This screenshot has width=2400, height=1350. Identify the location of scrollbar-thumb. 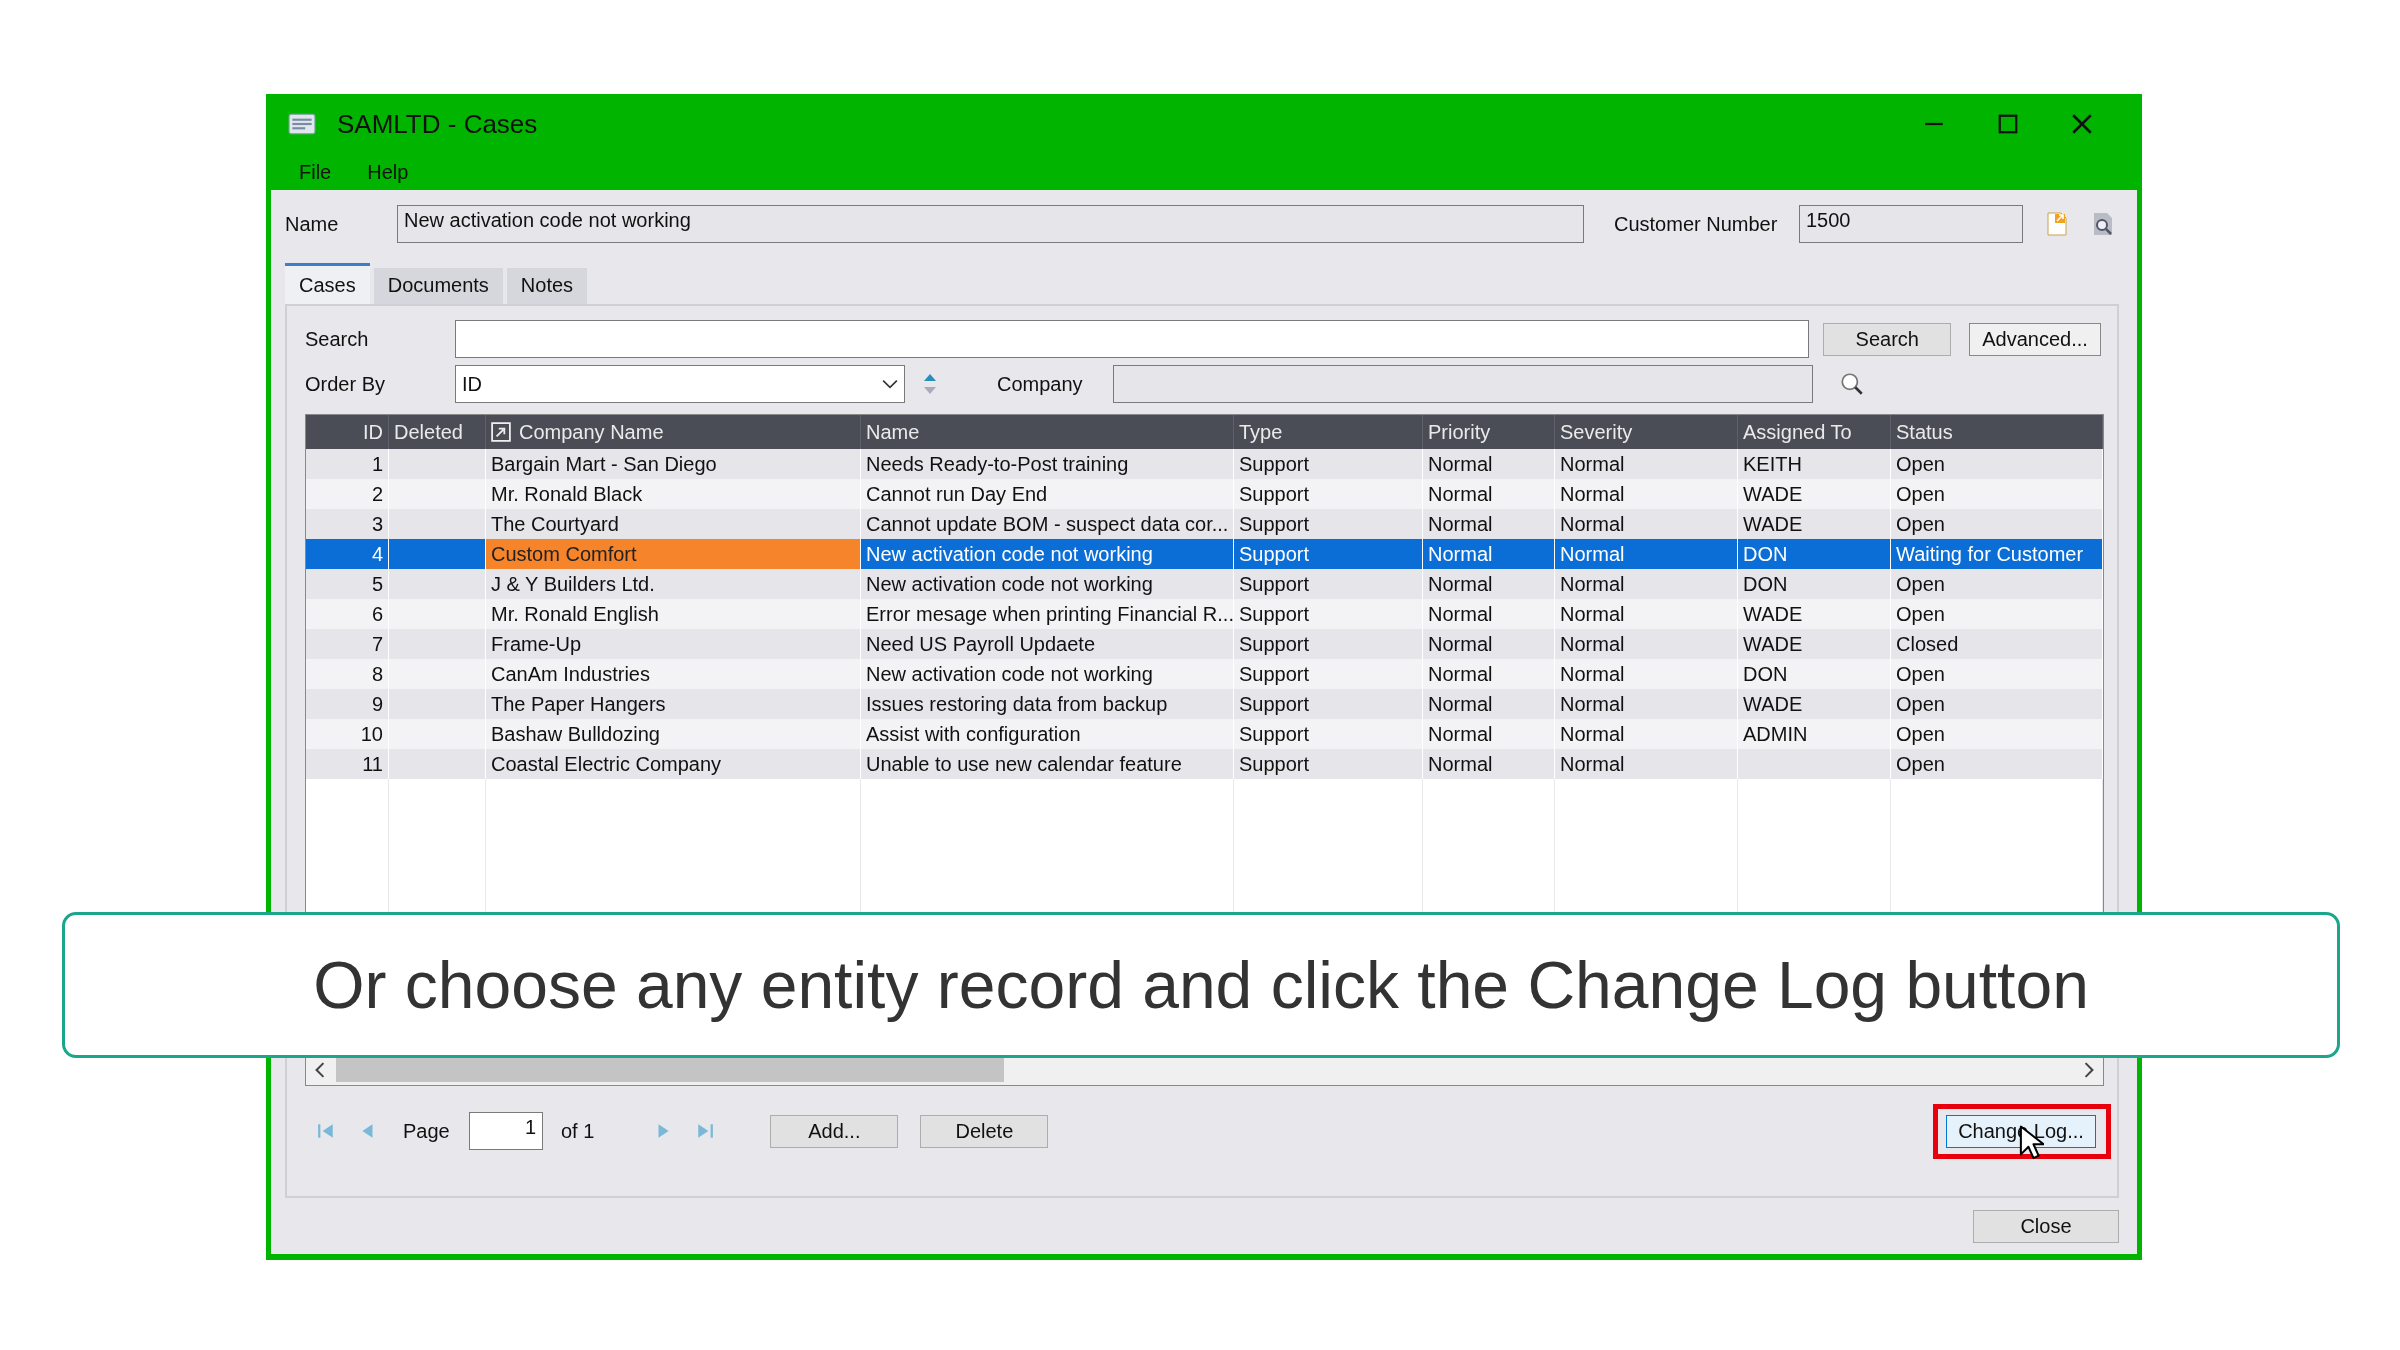
(670, 1070).